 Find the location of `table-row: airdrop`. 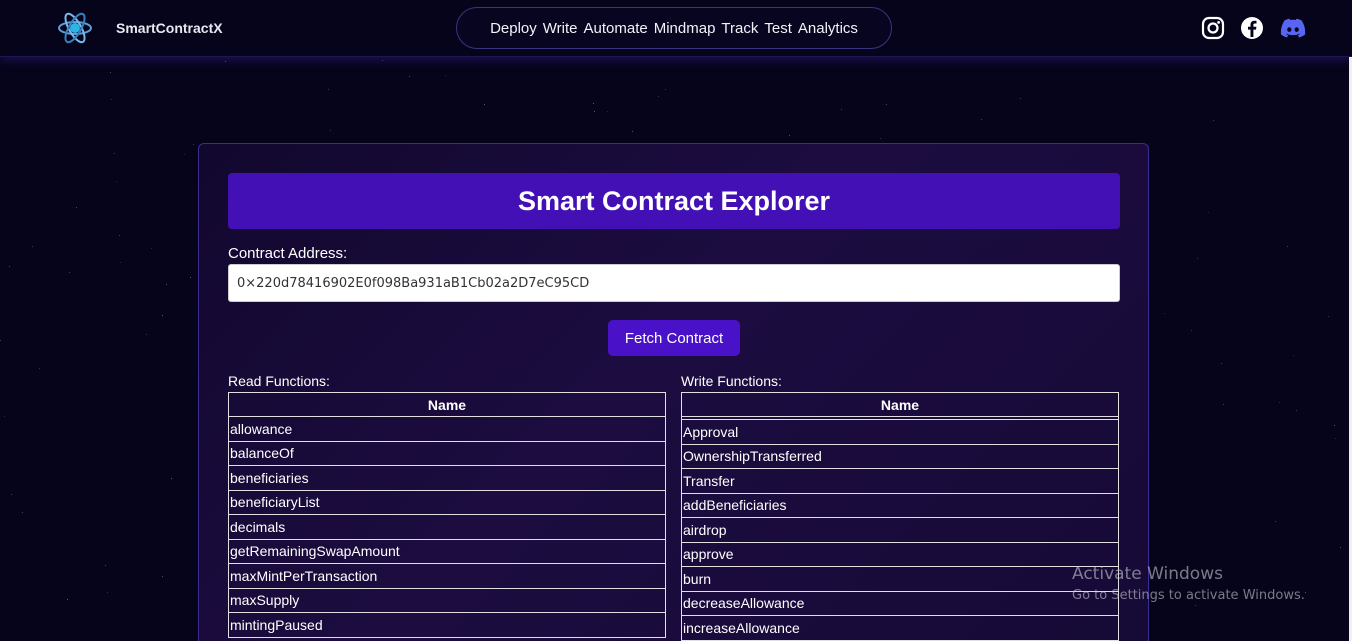

table-row: airdrop is located at coordinates (900, 530).